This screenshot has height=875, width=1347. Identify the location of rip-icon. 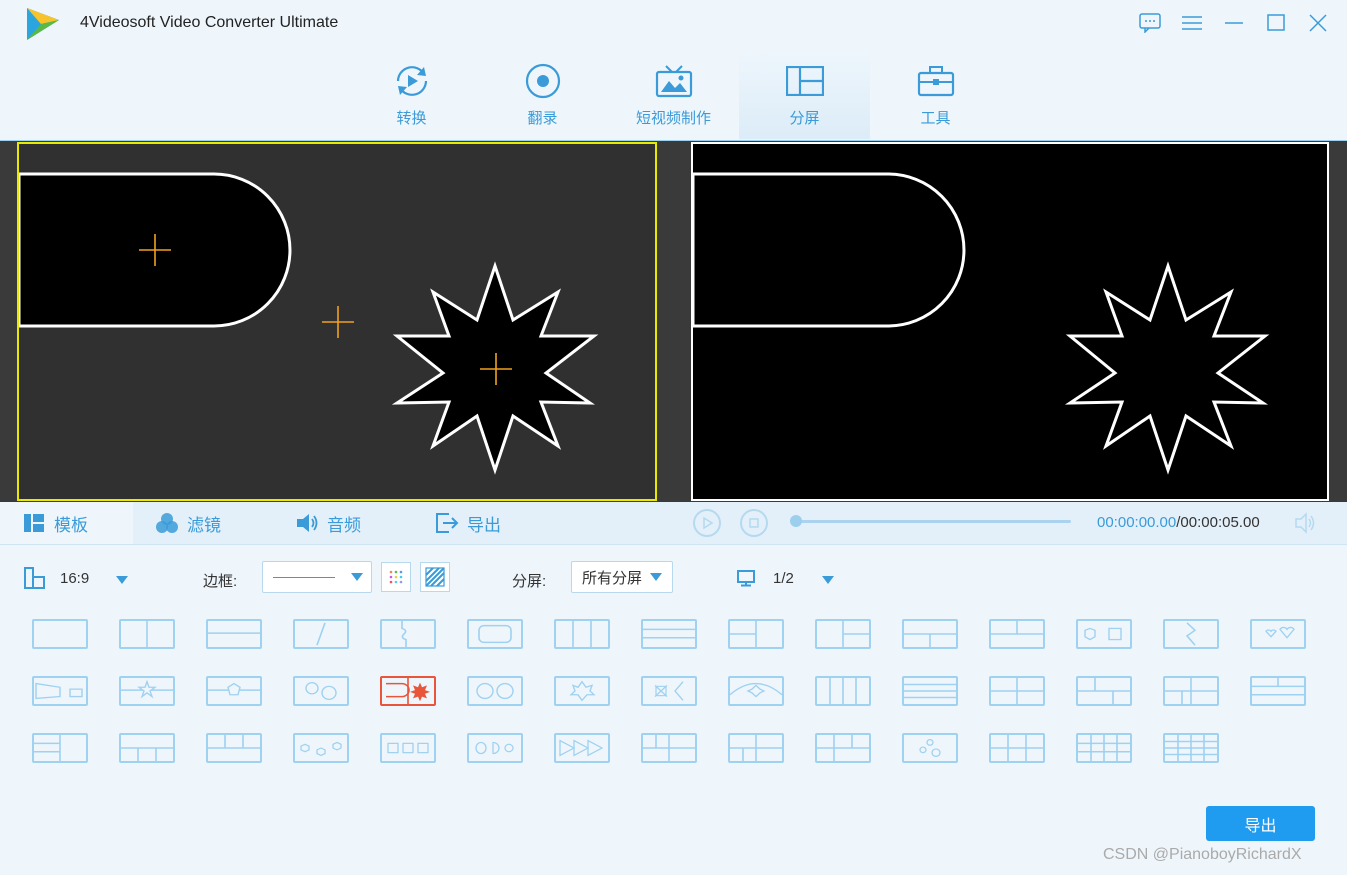
(543, 81).